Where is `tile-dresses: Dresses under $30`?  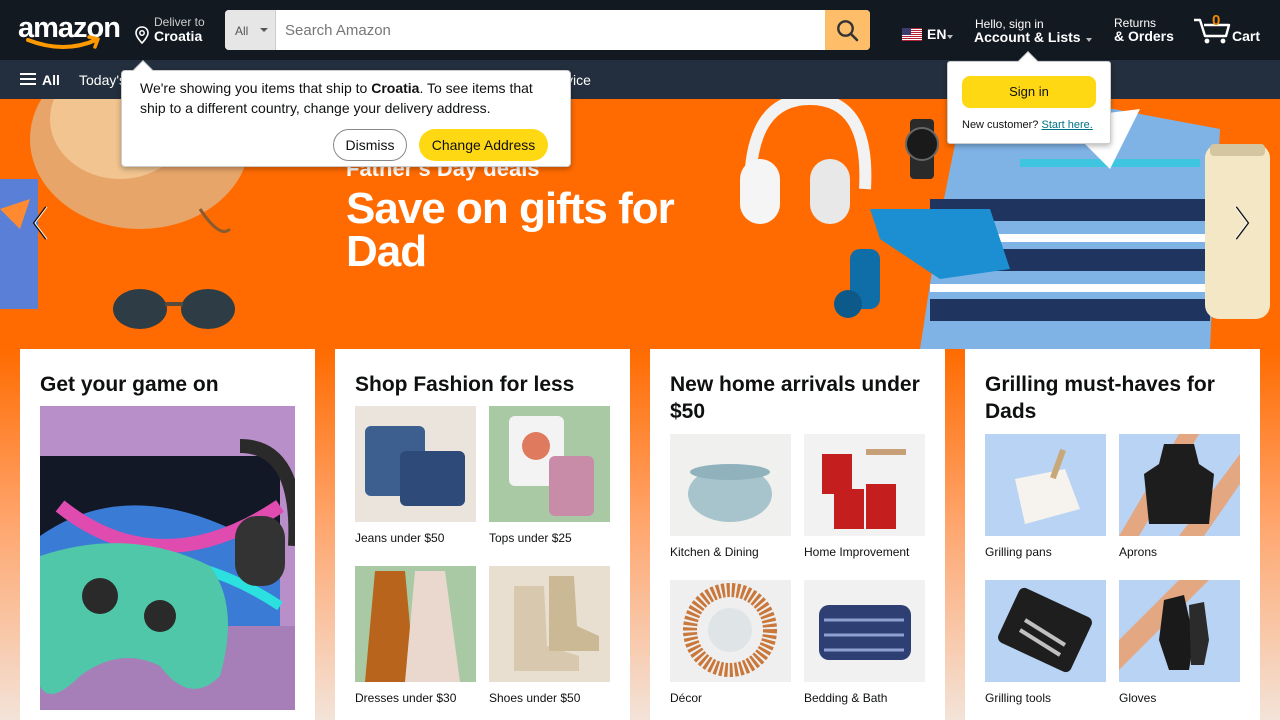 tile-dresses: Dresses under $30 is located at coordinates (415, 635).